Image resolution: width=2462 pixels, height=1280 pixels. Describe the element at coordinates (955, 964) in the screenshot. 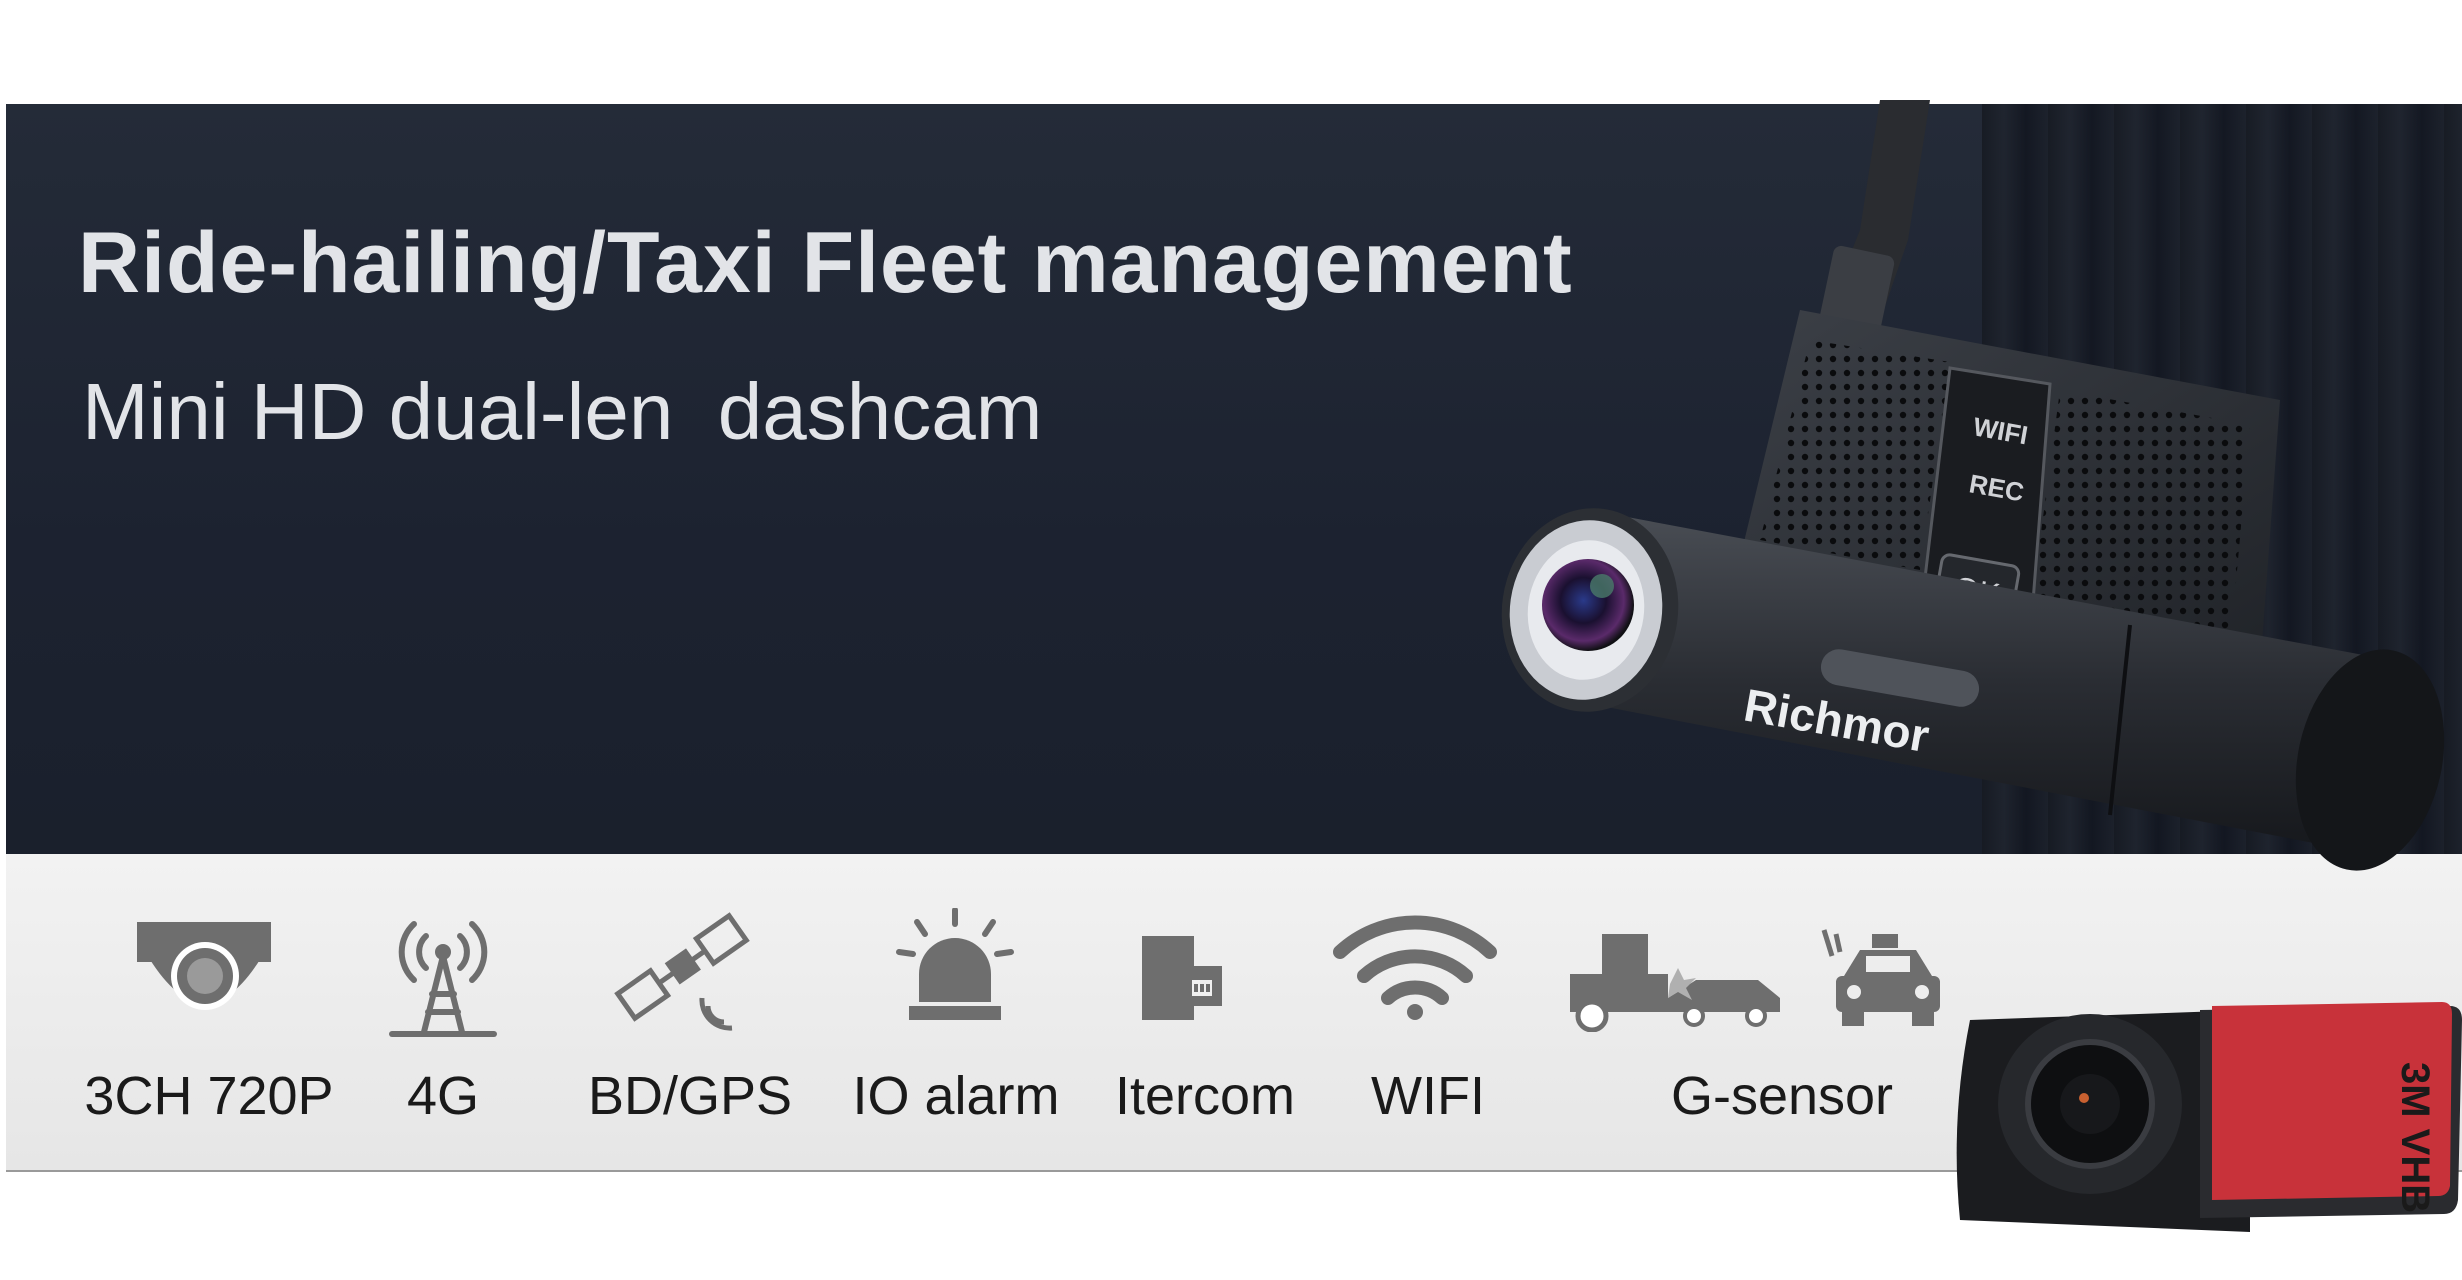

I see `alarm-light-icon` at that location.